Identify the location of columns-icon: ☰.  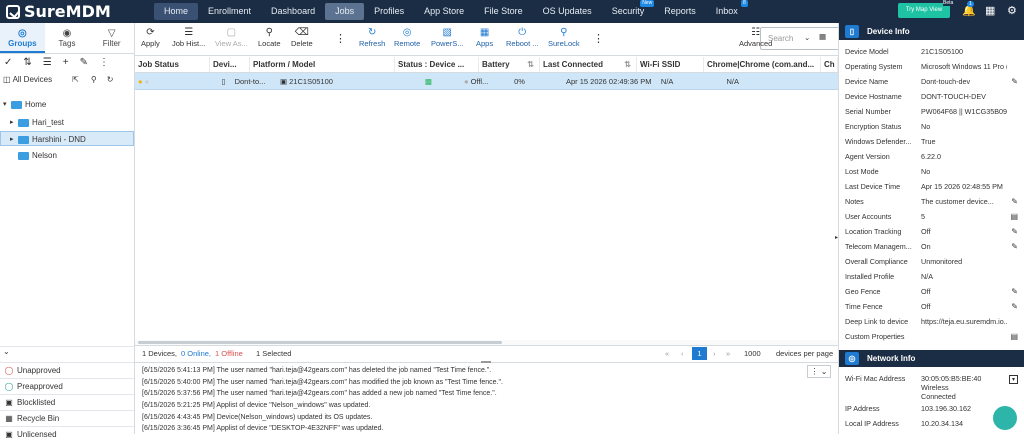
(47, 62).